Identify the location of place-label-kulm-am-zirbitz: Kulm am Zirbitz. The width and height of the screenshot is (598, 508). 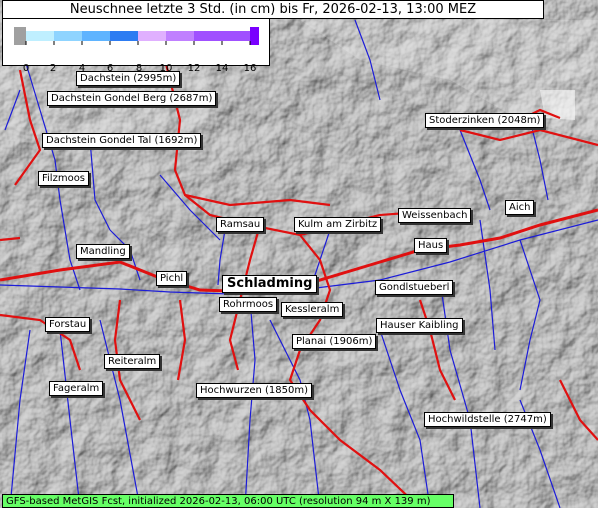
(338, 224).